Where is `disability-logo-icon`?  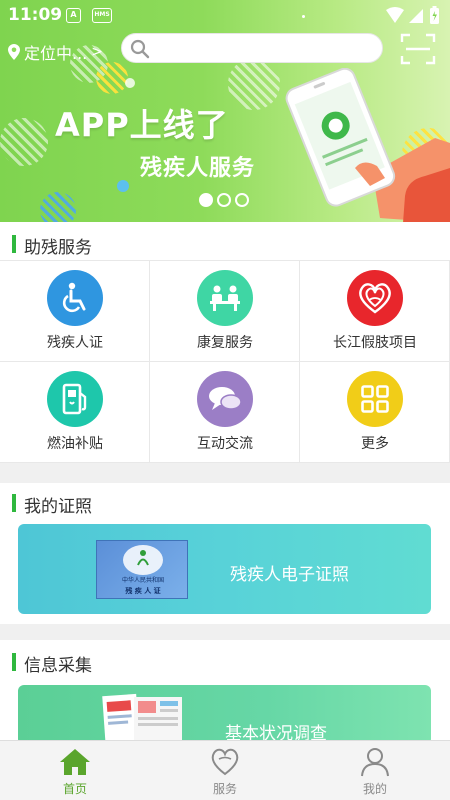 disability-logo-icon is located at coordinates (143, 558).